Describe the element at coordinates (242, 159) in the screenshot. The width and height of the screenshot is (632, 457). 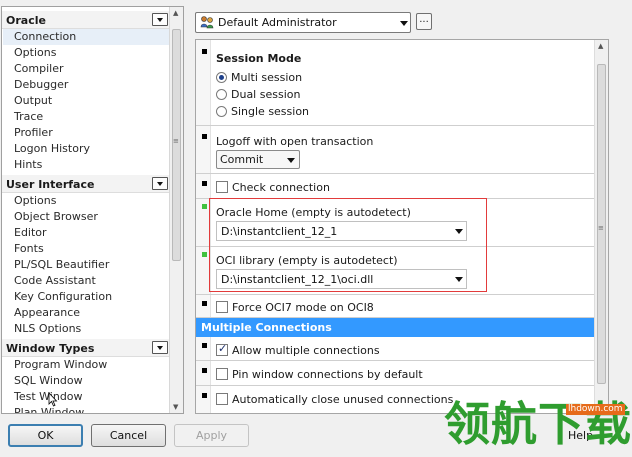
I see `logoff-select-value: Commit` at that location.